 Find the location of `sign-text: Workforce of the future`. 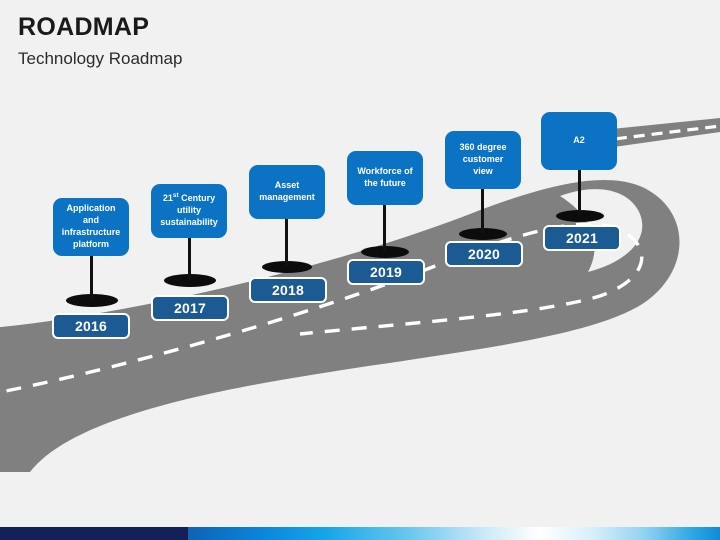

sign-text: Workforce of the future is located at coordinates (385, 177).